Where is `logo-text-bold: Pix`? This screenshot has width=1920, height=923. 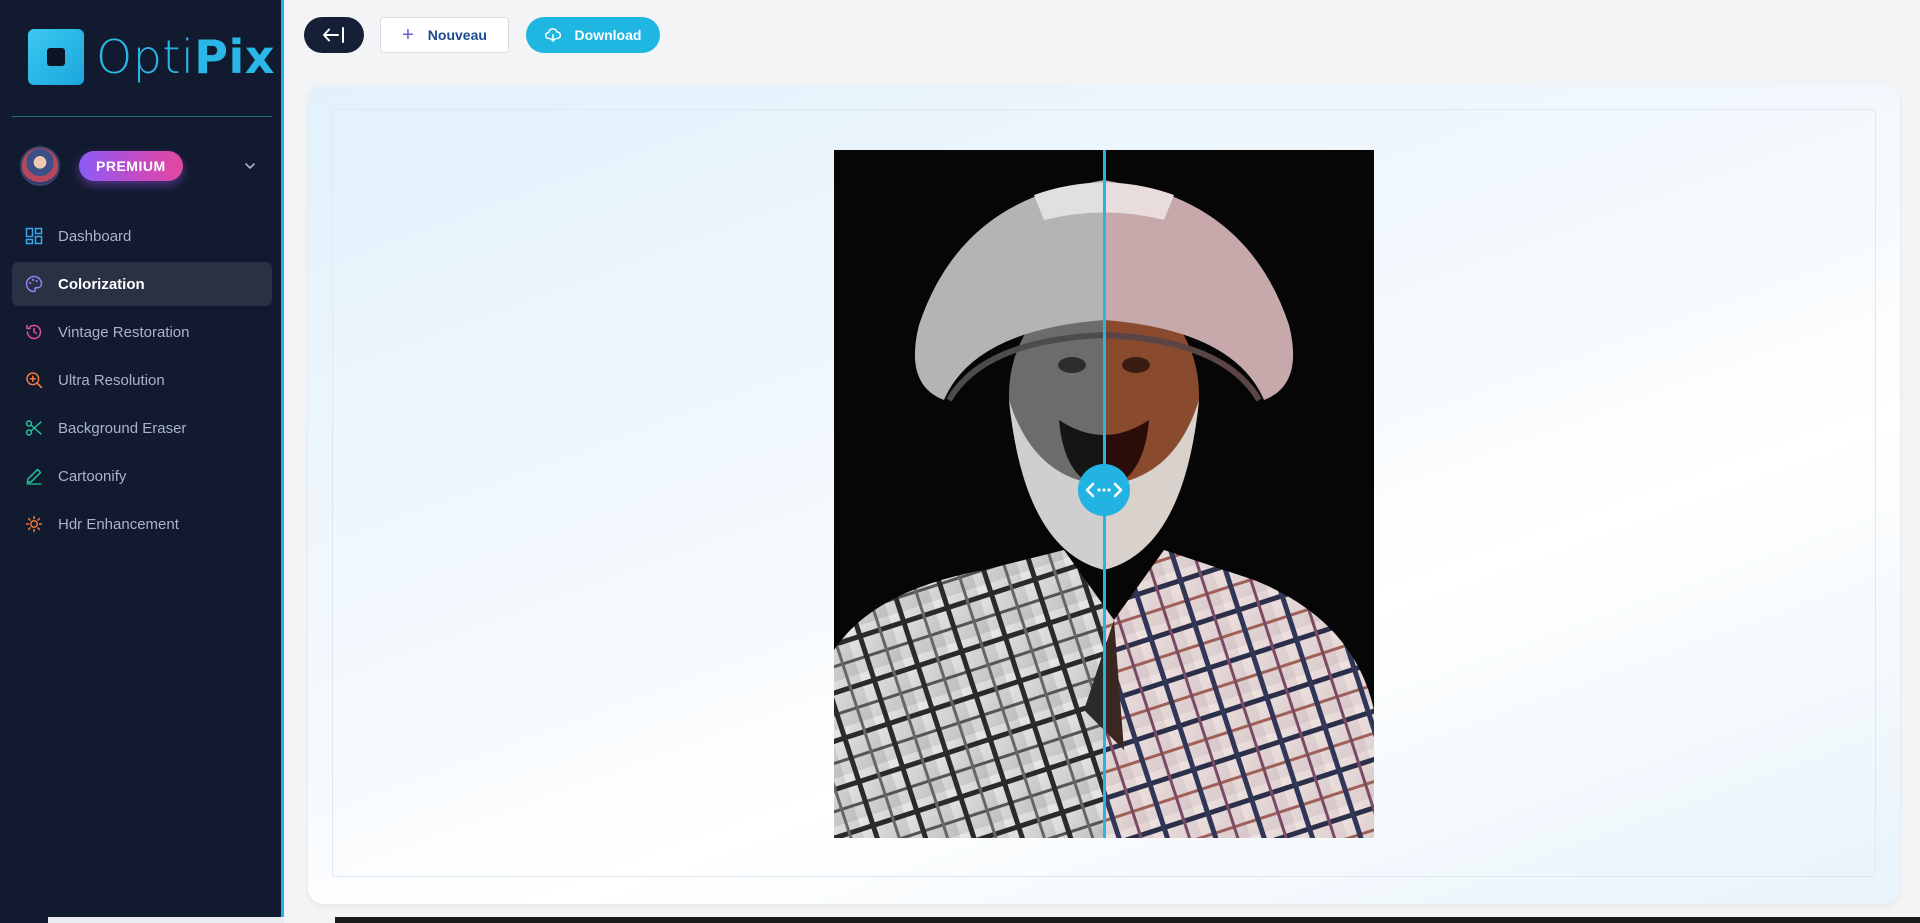 logo-text-bold: Pix is located at coordinates (234, 57).